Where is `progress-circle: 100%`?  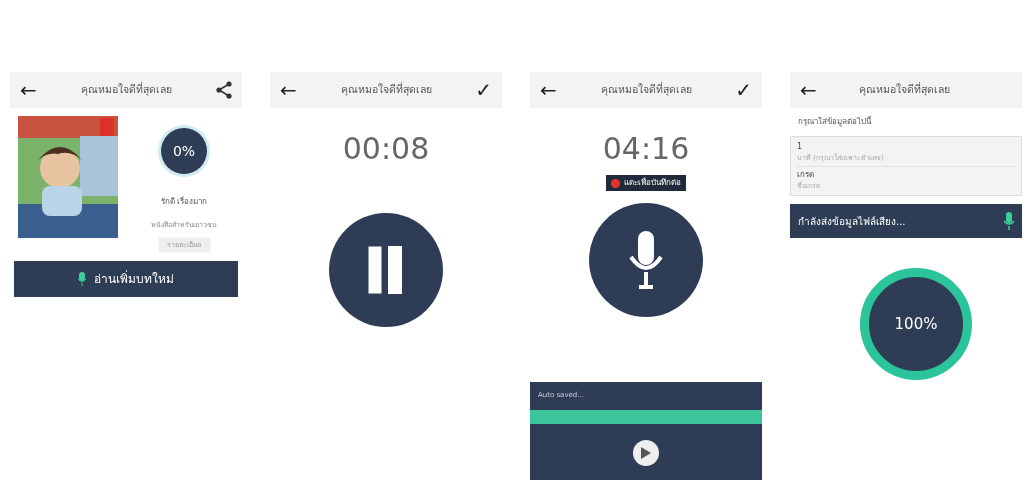 progress-circle: 100% is located at coordinates (916, 324).